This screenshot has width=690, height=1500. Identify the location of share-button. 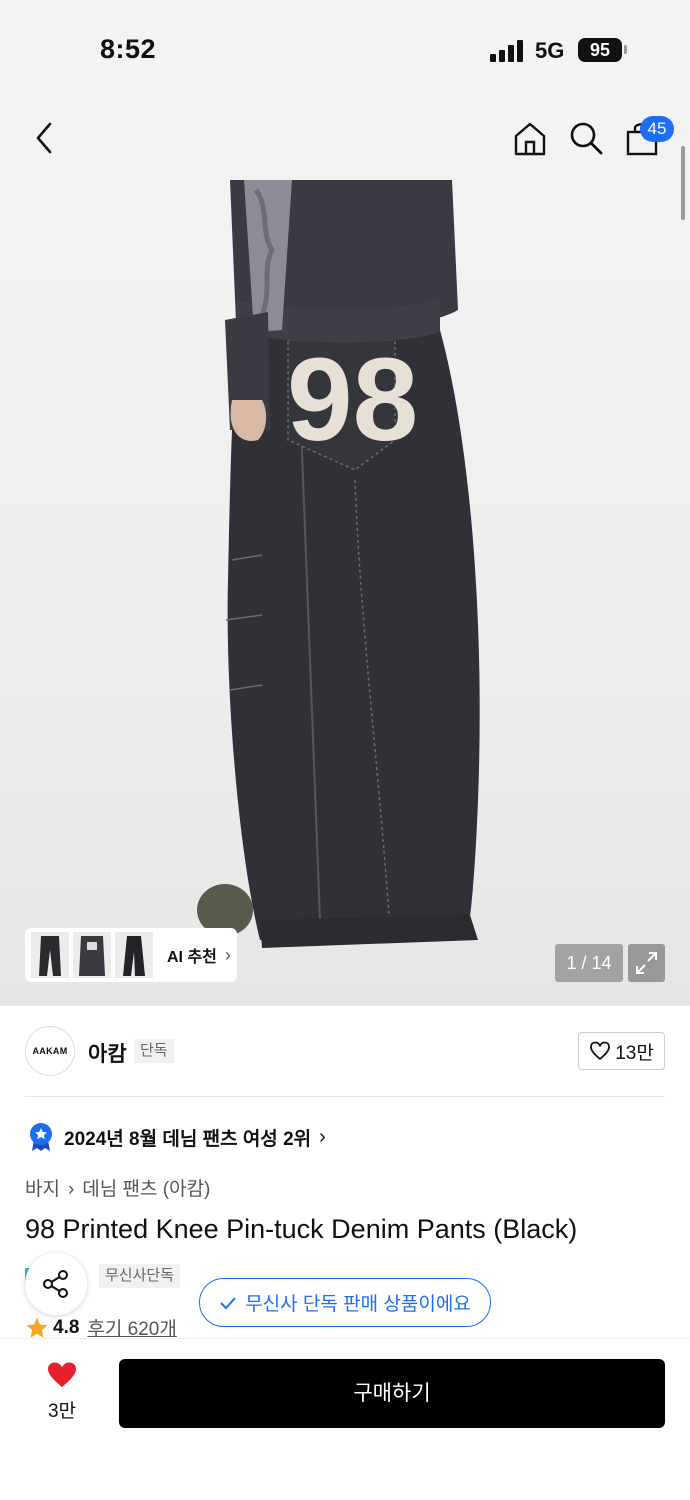
(56, 1284).